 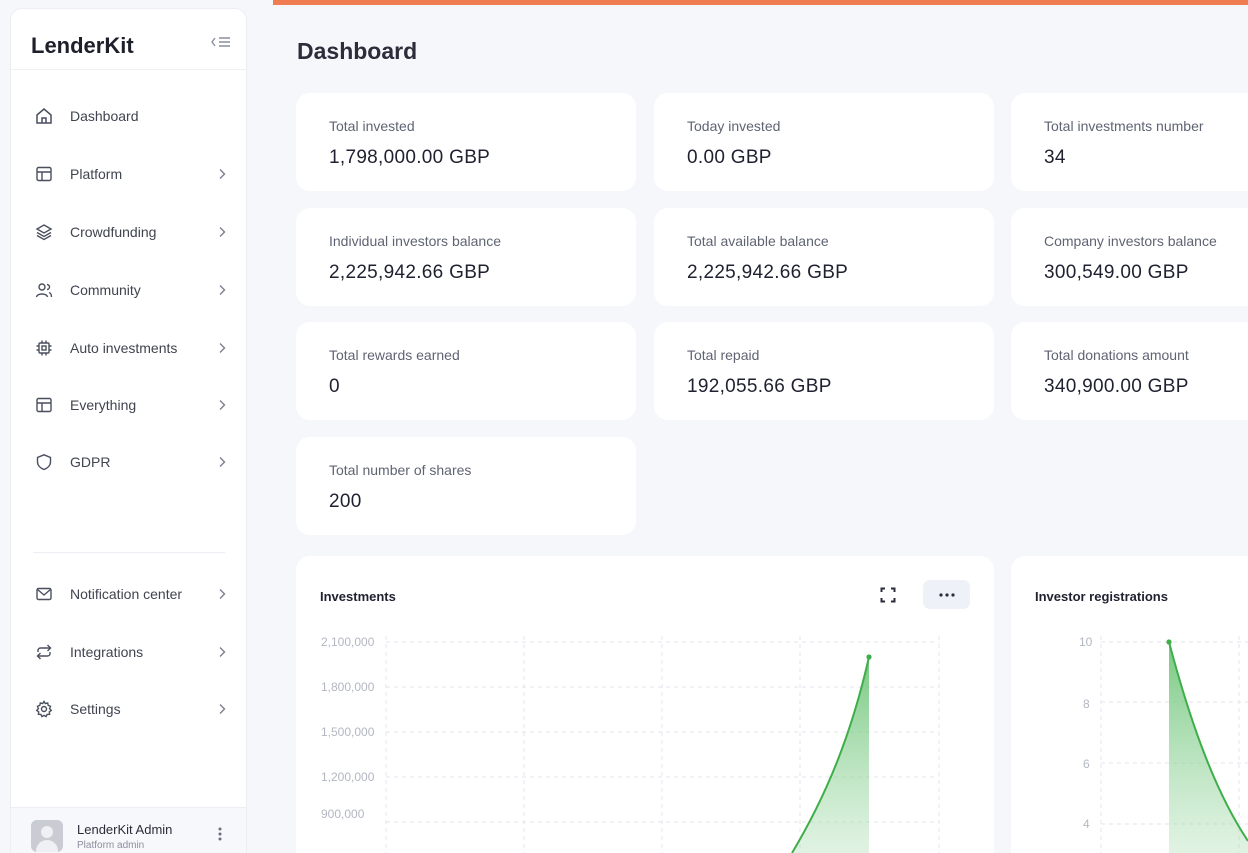 I want to click on sidebar-item-label: Platform, so click(x=96, y=174).